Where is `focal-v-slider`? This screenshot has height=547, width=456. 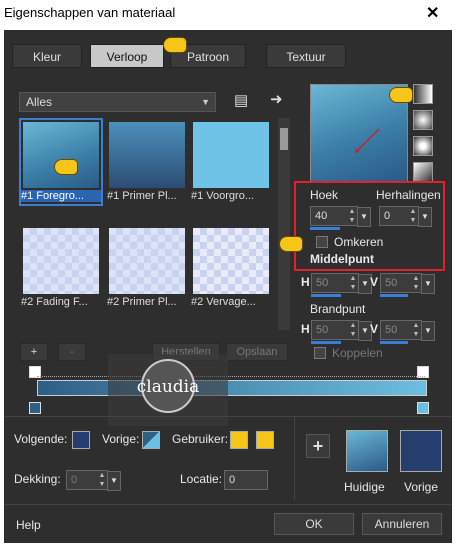
focal-v-slider is located at coordinates (394, 342).